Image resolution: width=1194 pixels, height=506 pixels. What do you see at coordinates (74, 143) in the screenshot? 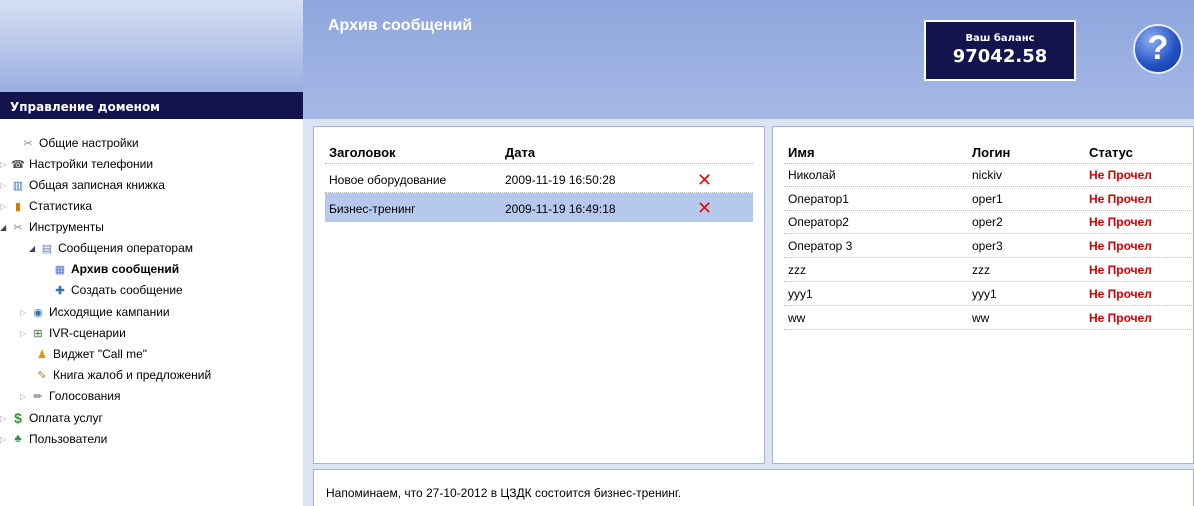
I see `sidebar-item-general-settings: ✂ Общие настройки` at bounding box center [74, 143].